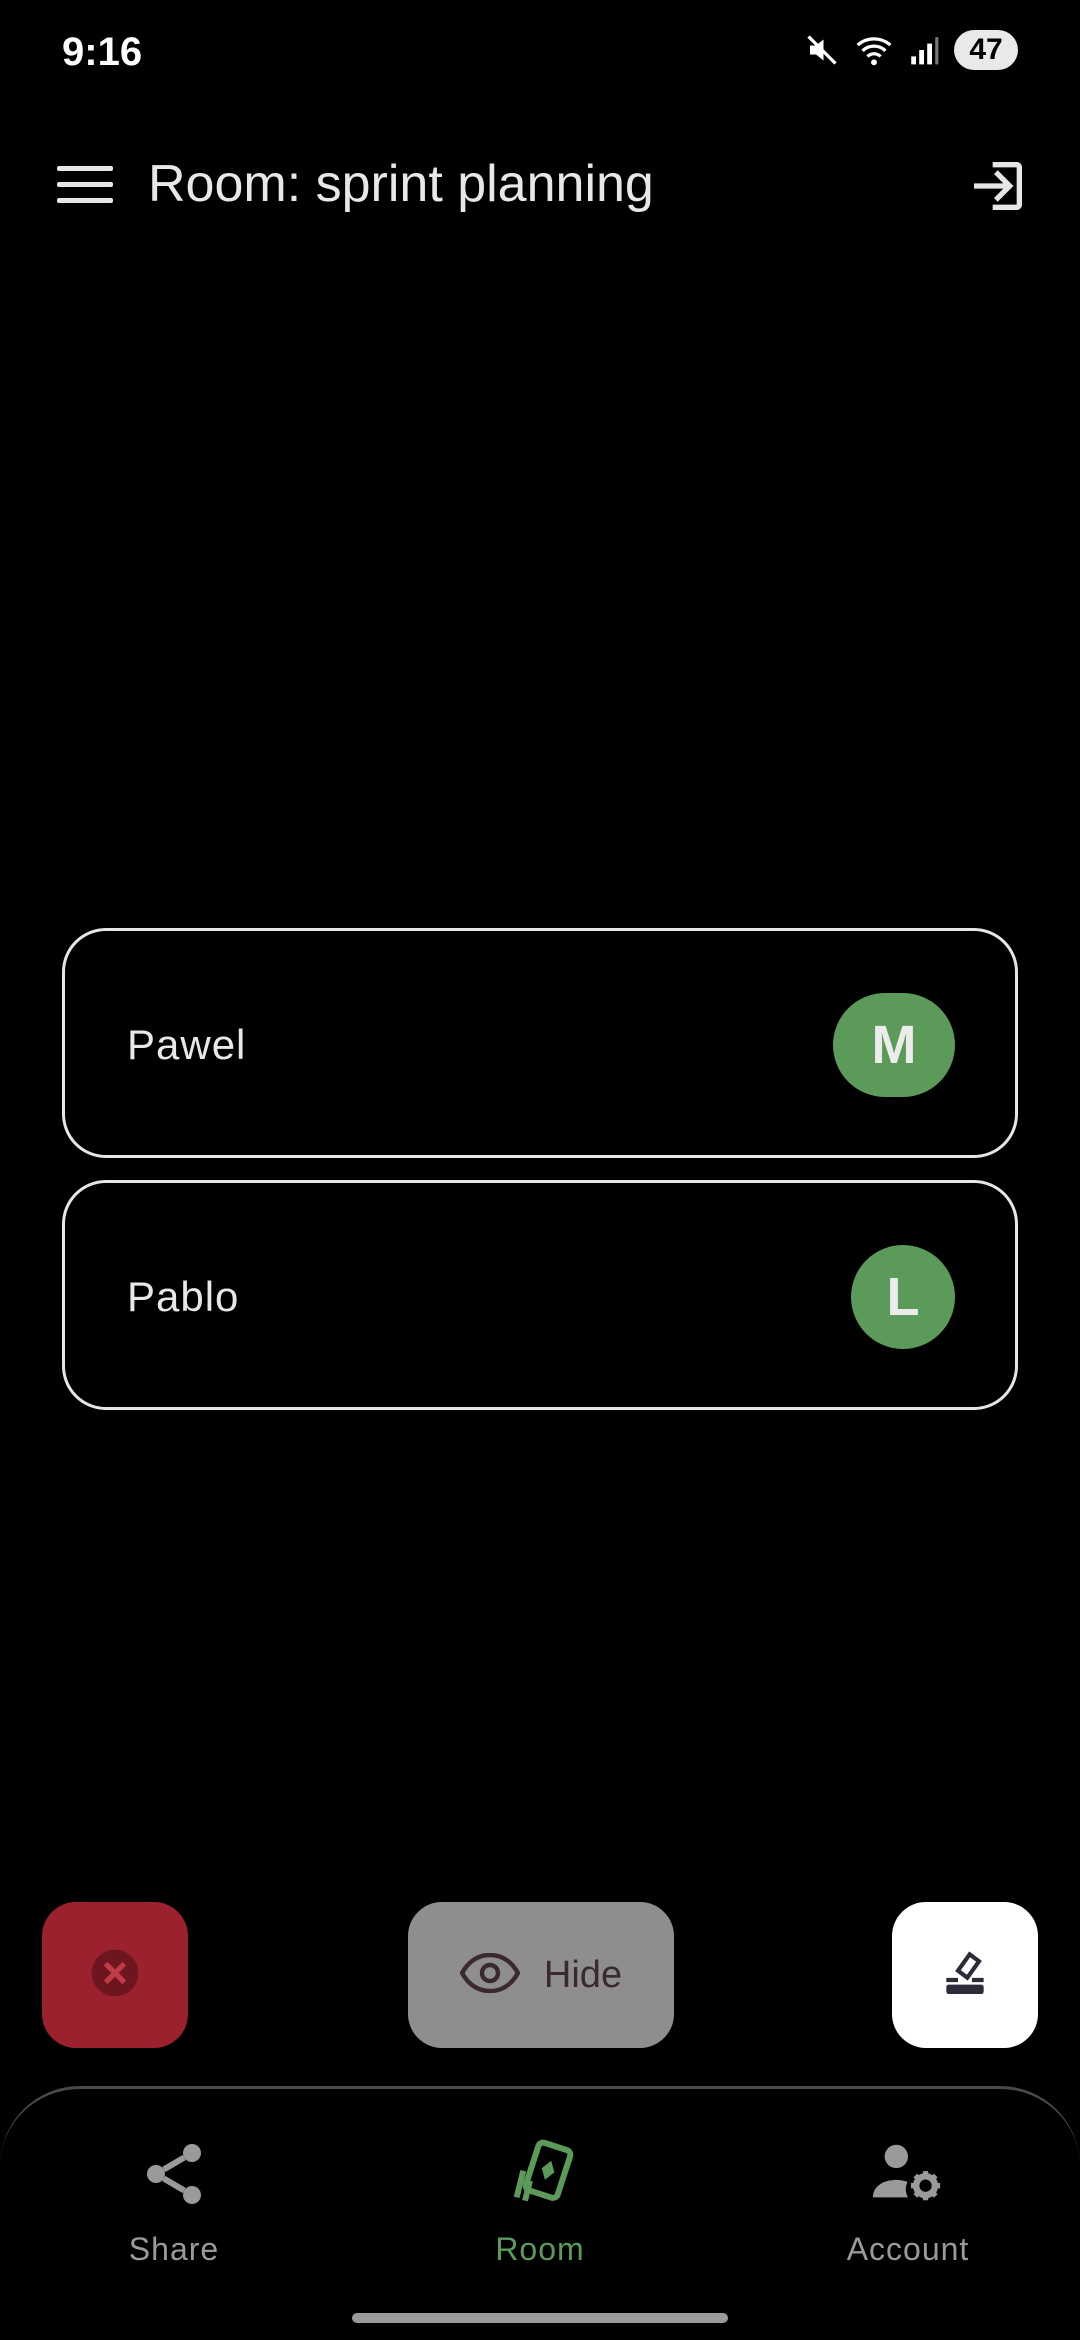 The image size is (1080, 2340). I want to click on exit-room-icon, so click(998, 186).